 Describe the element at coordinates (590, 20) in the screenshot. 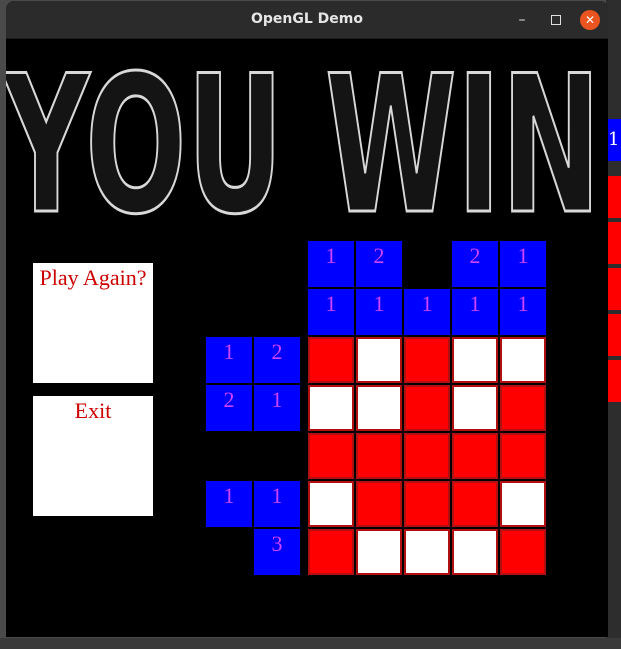

I see `close-icon: ✕` at that location.